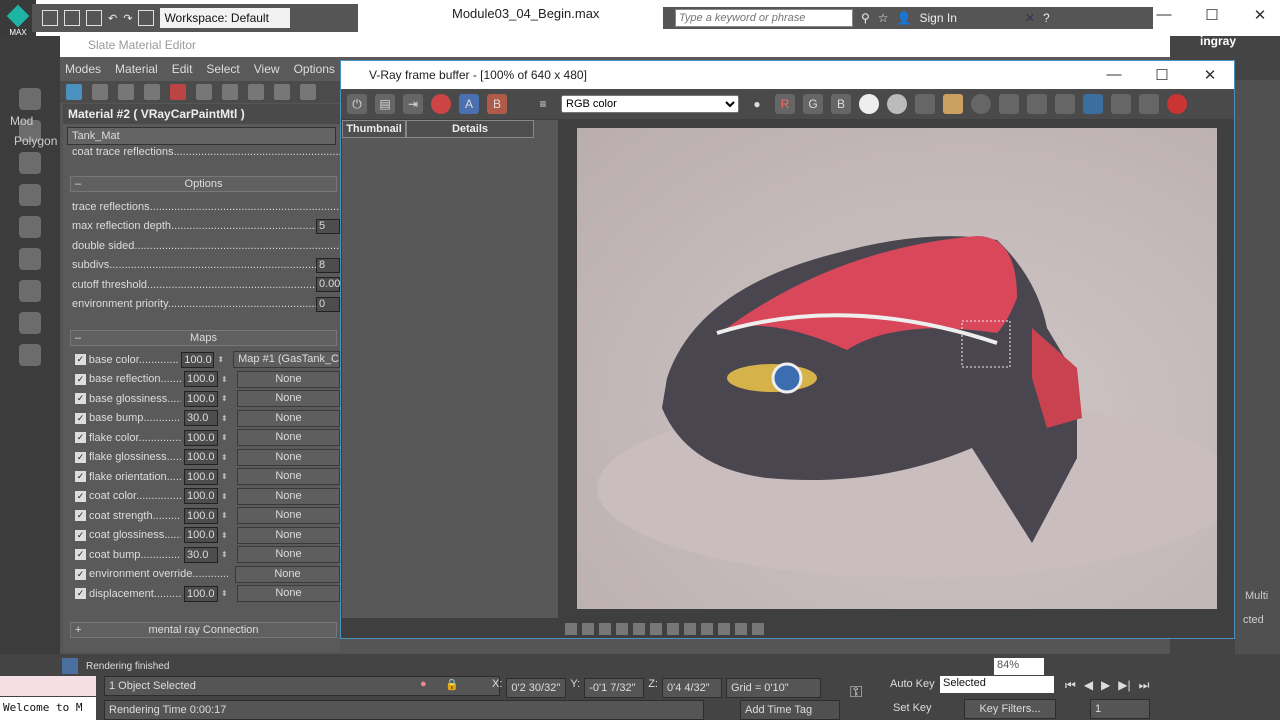 The height and width of the screenshot is (720, 1280). What do you see at coordinates (1258, 15) in the screenshot?
I see `close-button: ✕` at bounding box center [1258, 15].